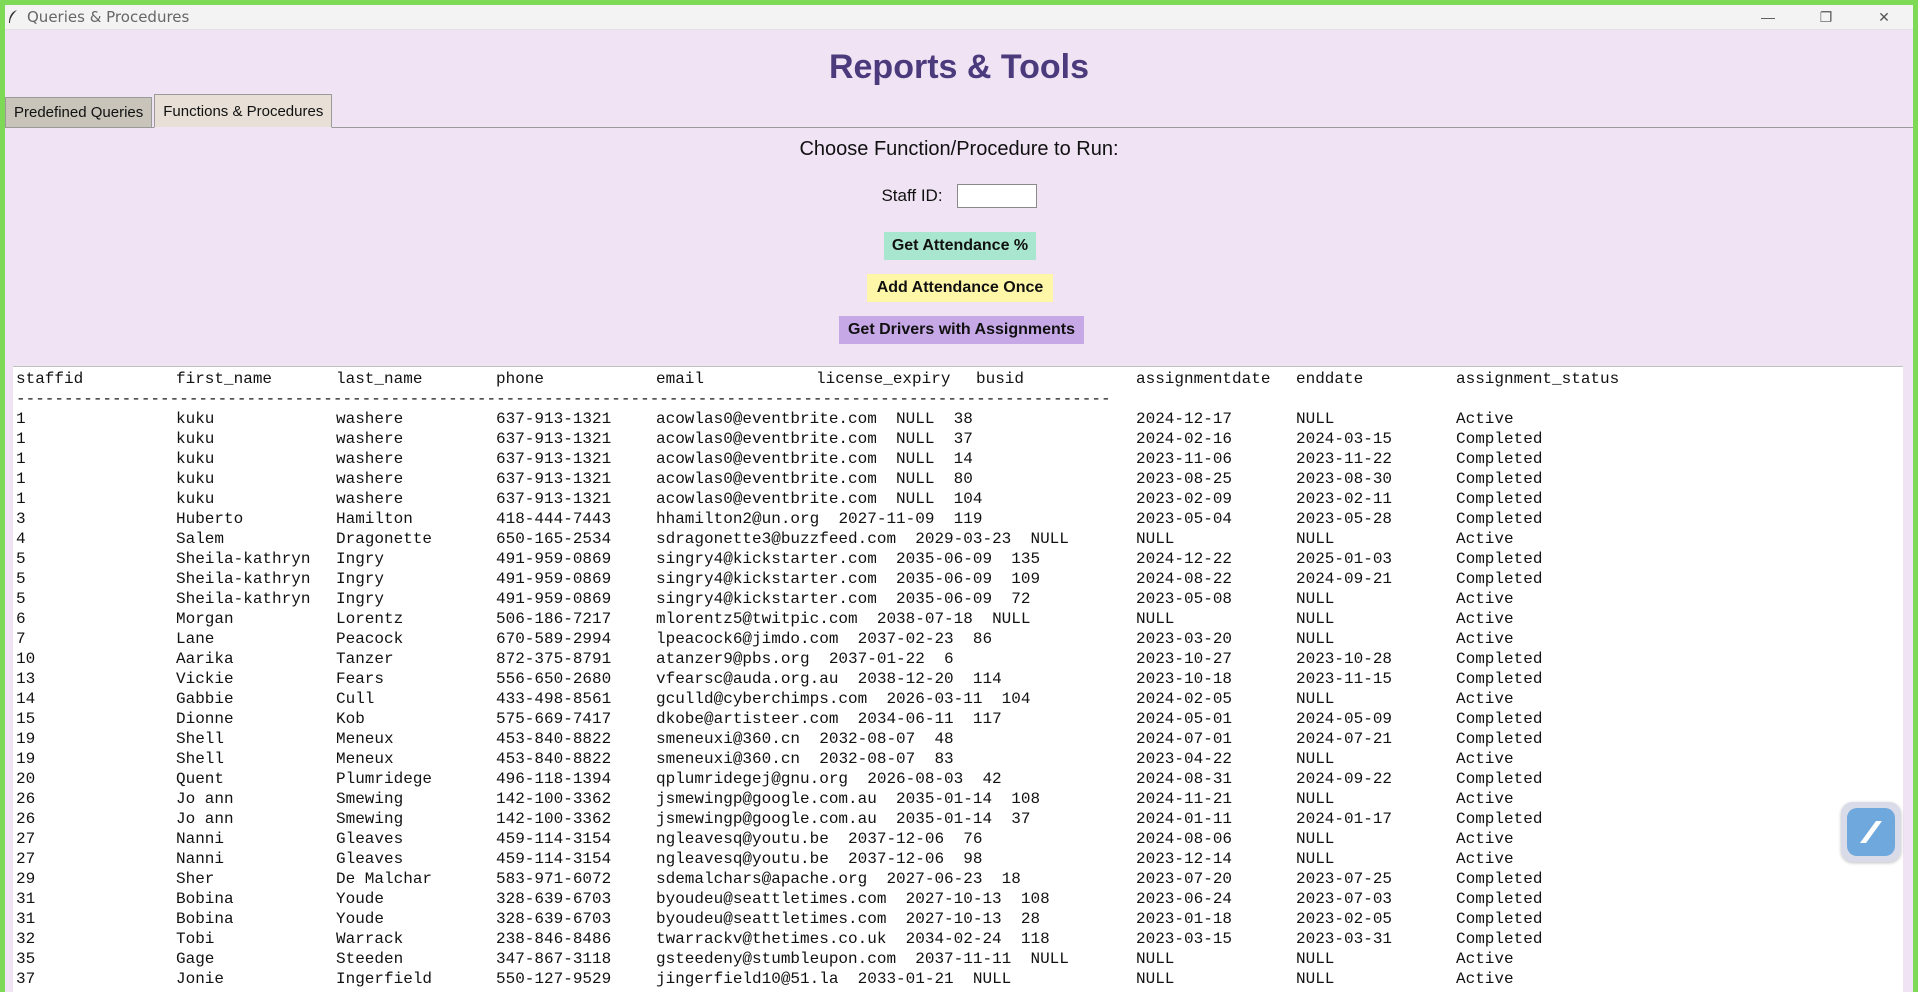 The image size is (1918, 992). Describe the element at coordinates (520, 379) in the screenshot. I see `column-header: phone` at that location.